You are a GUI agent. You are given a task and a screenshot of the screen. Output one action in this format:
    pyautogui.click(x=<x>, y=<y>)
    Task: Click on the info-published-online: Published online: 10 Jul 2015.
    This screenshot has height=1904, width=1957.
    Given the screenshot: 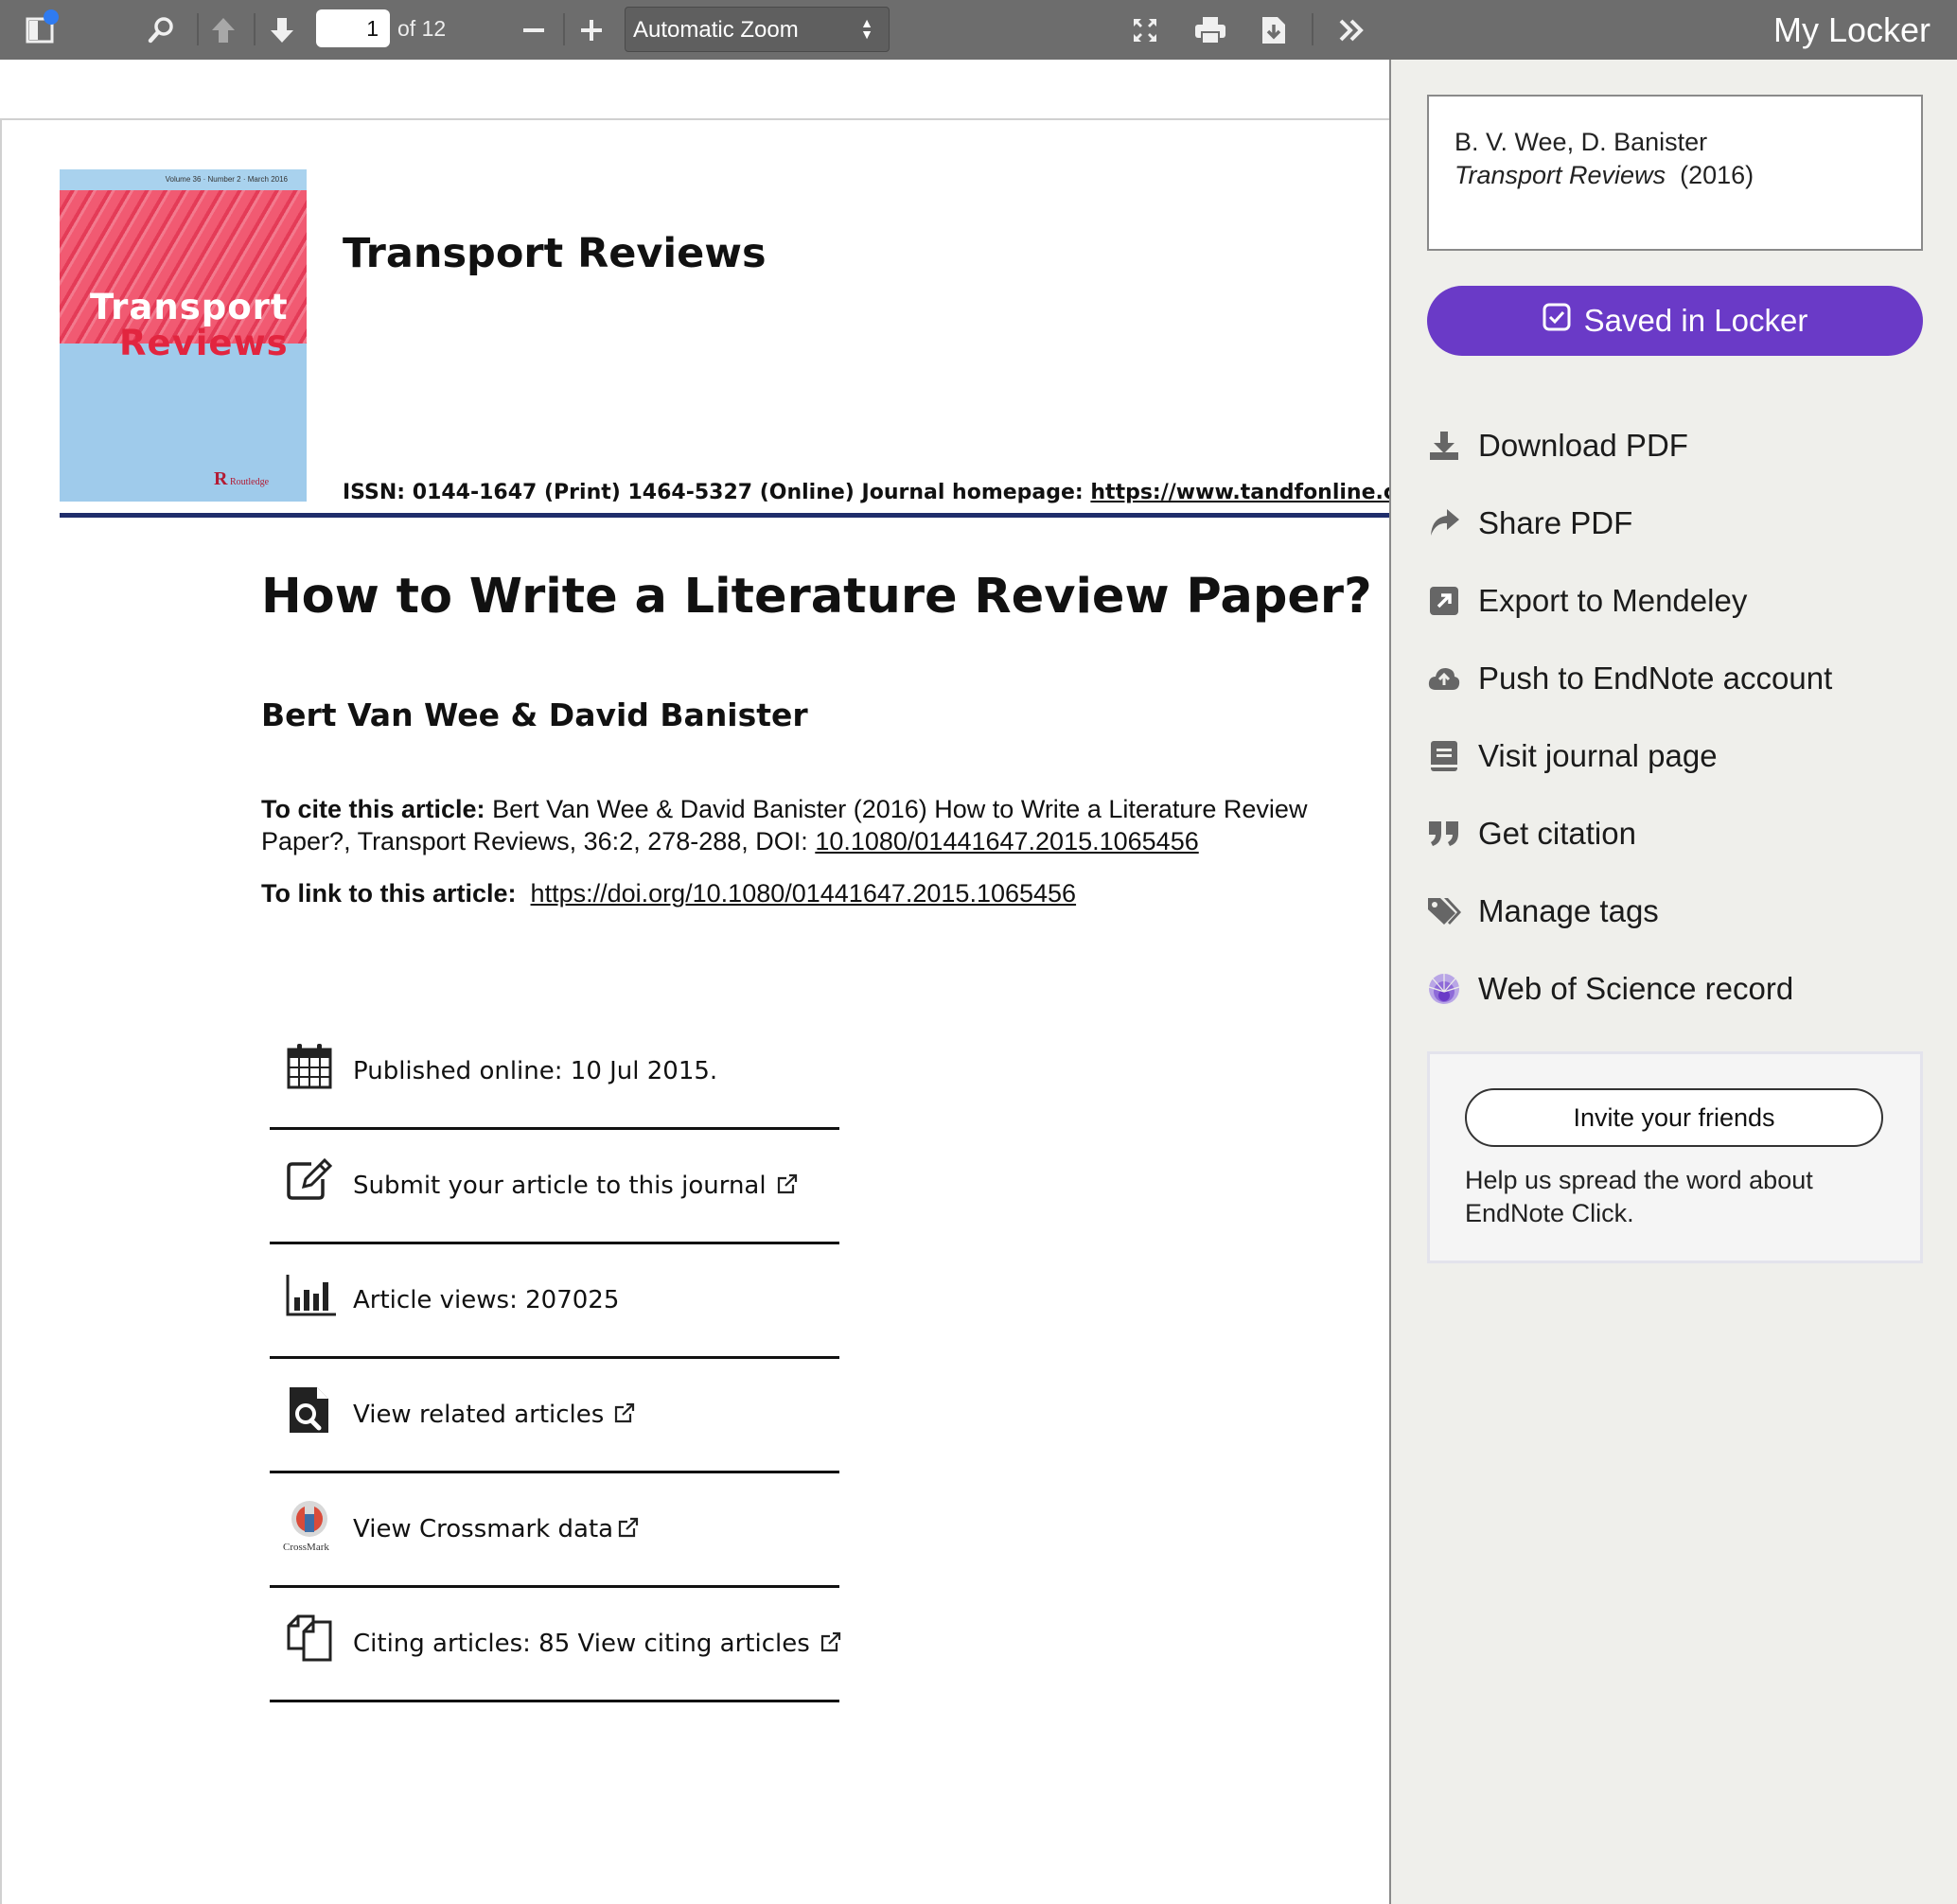 What is the action you would take?
    pyautogui.click(x=554, y=1072)
    